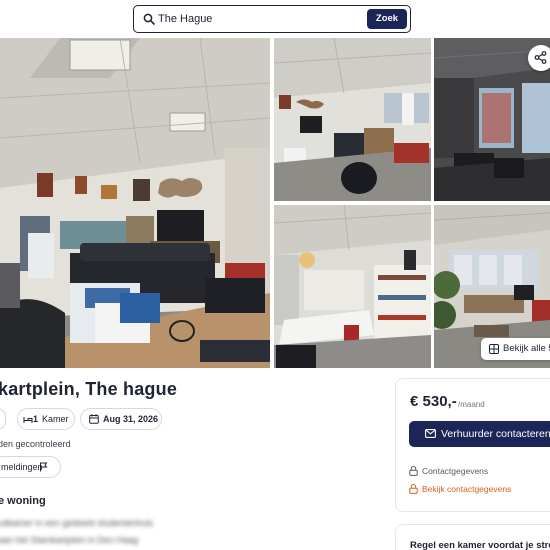  What do you see at coordinates (69, 540) in the screenshot?
I see `description-line: aan het Stamkartplein in Den Haag` at bounding box center [69, 540].